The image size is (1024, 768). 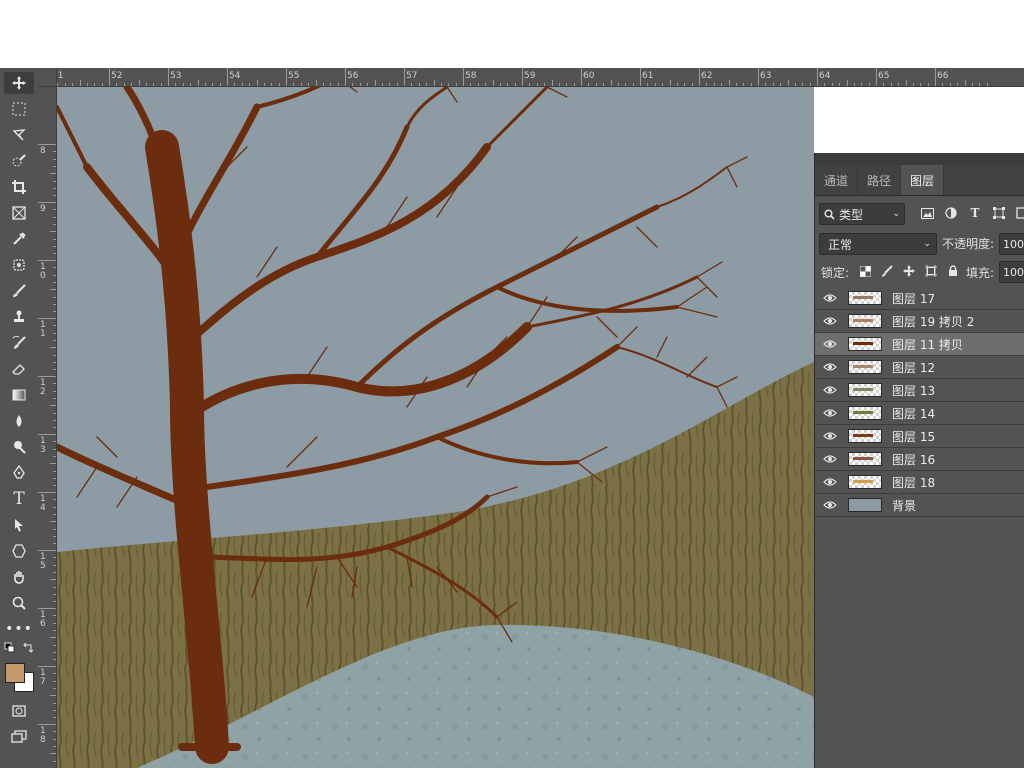 I want to click on move-tool-icon, so click(x=19, y=83).